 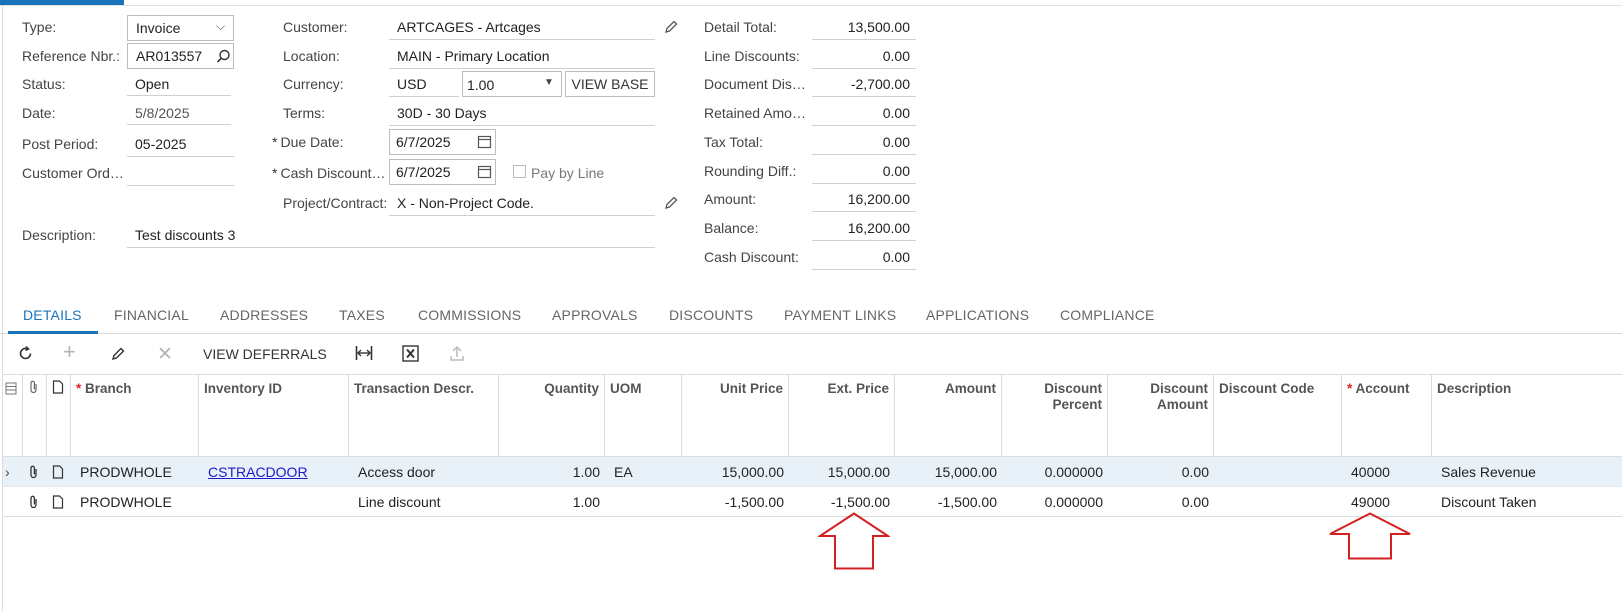 I want to click on cell-inventory: CSTRACDOOR, so click(x=274, y=472).